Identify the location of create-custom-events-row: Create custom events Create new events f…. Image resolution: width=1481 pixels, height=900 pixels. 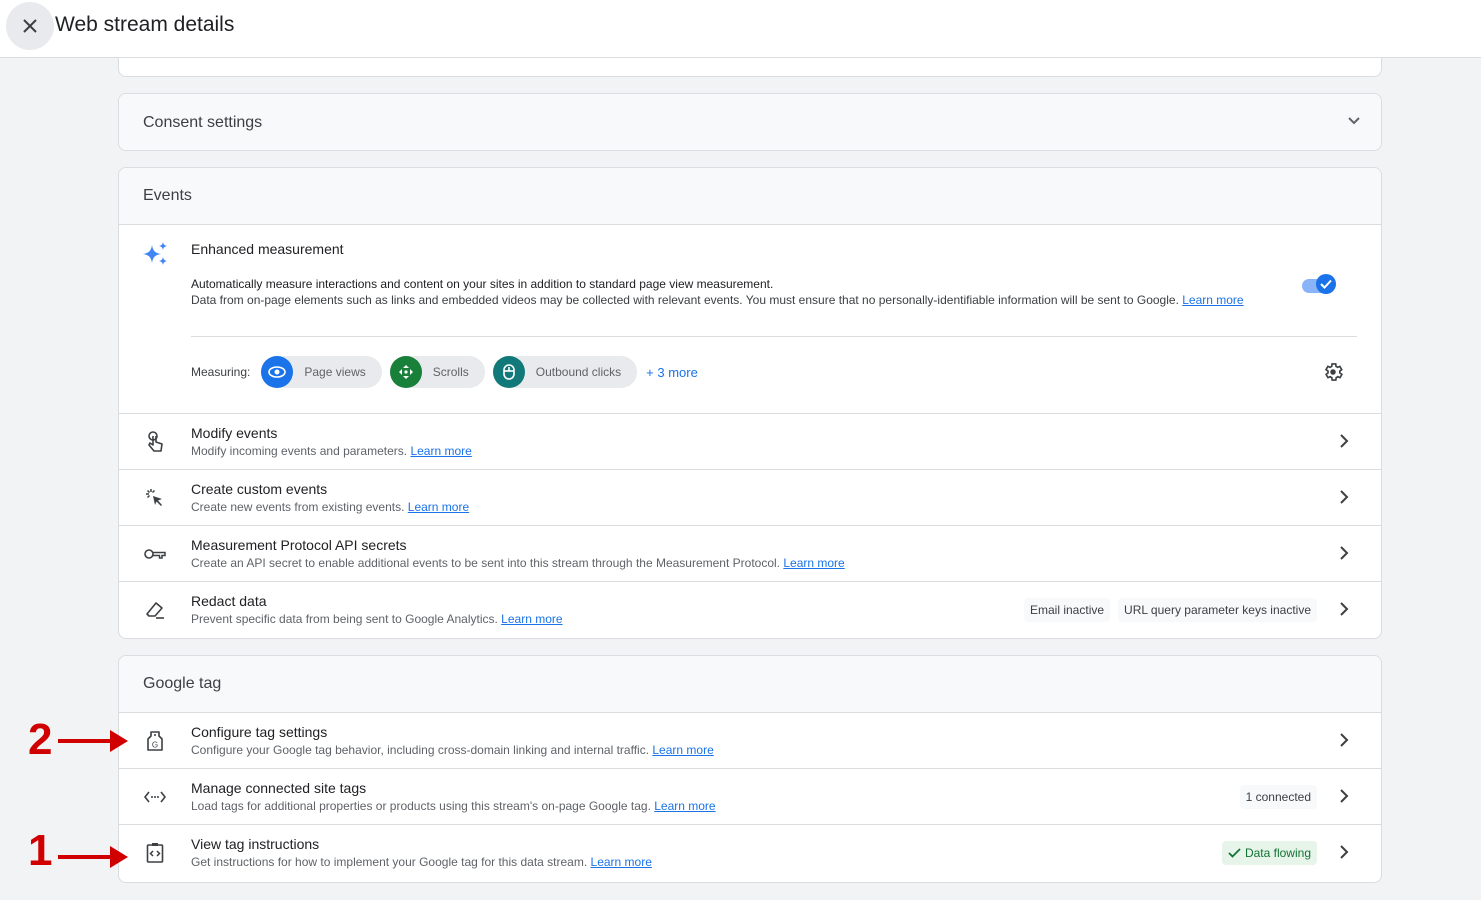
(750, 498).